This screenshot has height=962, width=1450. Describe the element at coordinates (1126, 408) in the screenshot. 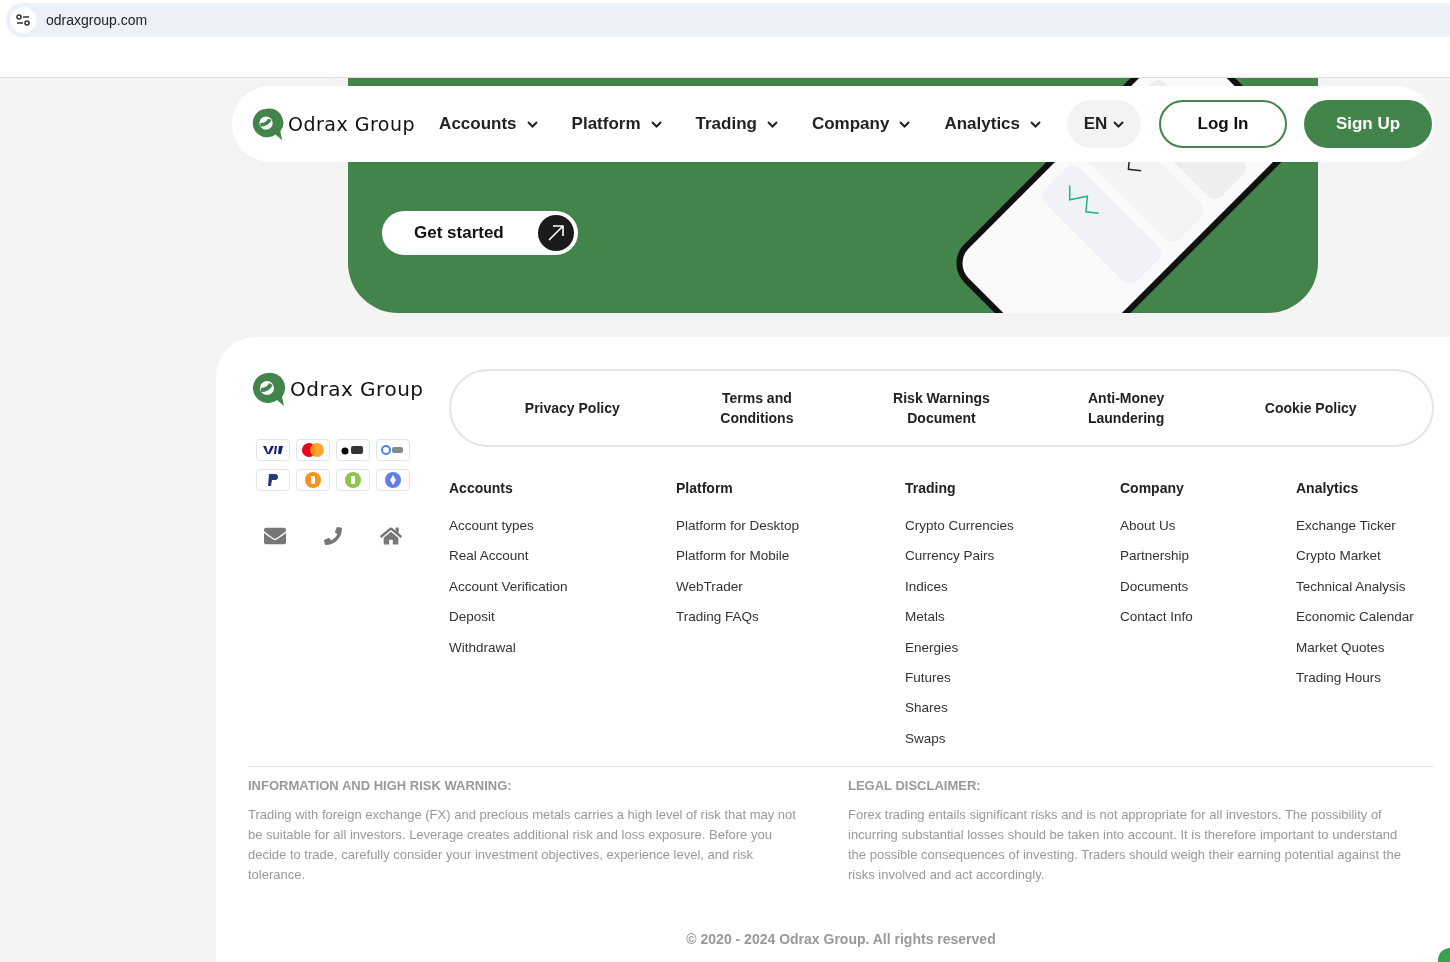

I see `policy-link: Anti-Money Laundering` at that location.